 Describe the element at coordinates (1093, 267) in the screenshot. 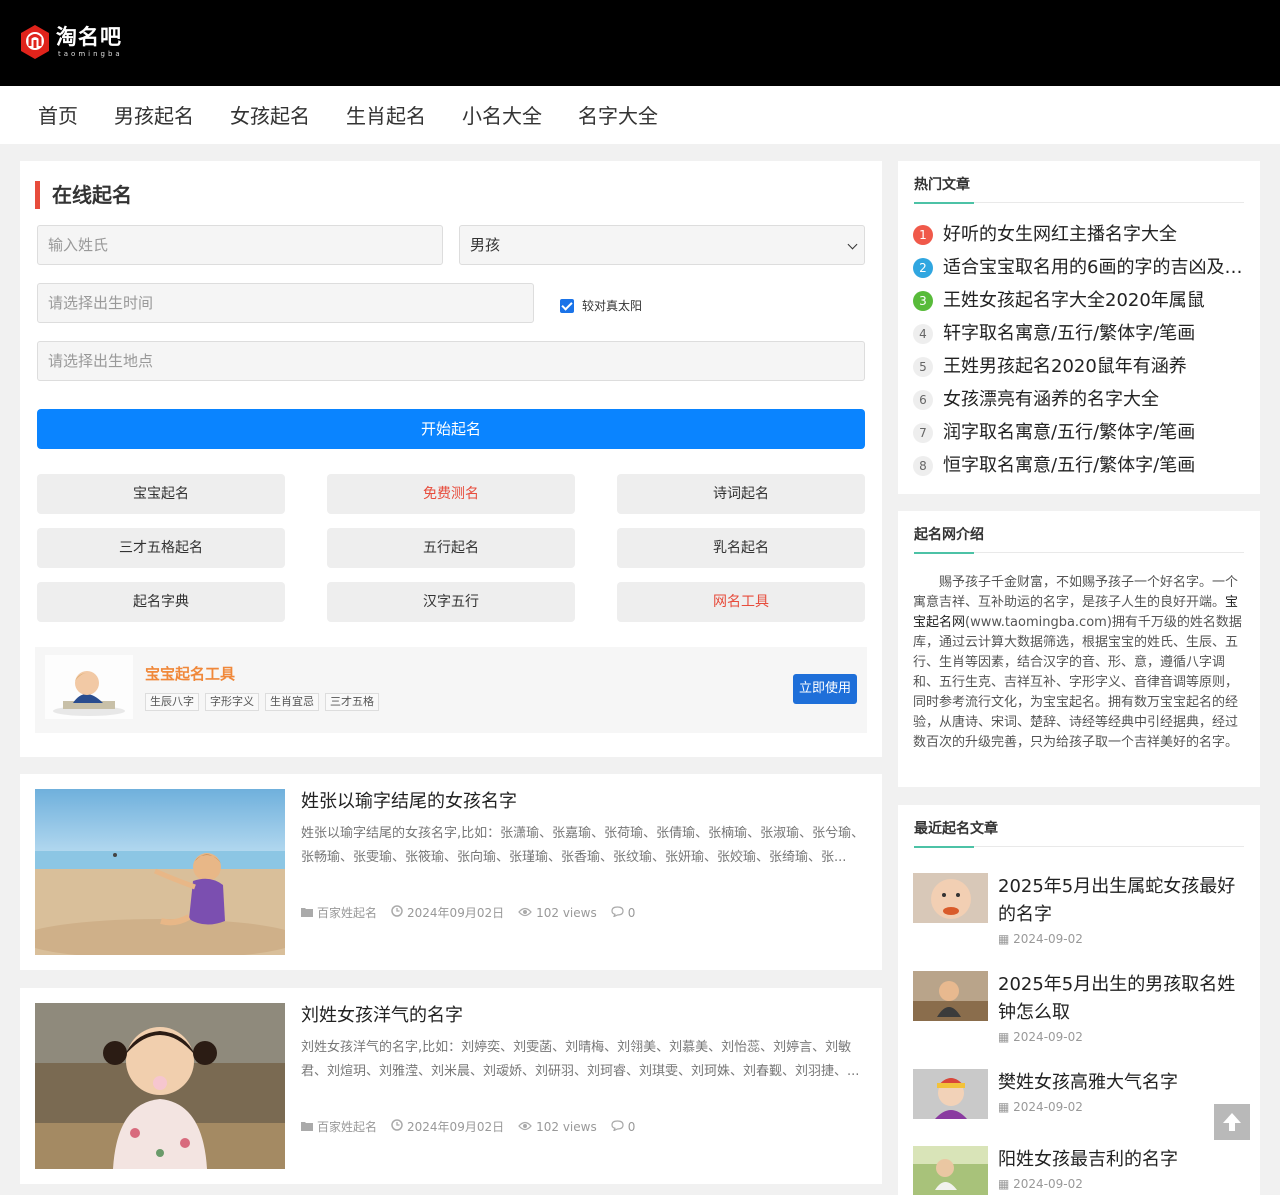

I see `hot-article-title: 适合宝宝取名用的6画的字的吉凶及含义` at that location.